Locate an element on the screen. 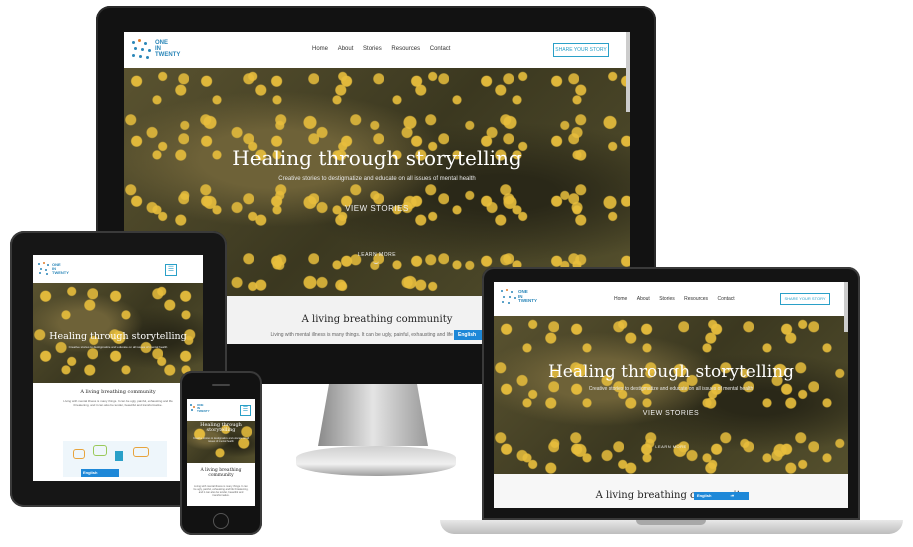 The height and width of the screenshot is (547, 913). phone-community-title: A living breathing community is located at coordinates (221, 473).